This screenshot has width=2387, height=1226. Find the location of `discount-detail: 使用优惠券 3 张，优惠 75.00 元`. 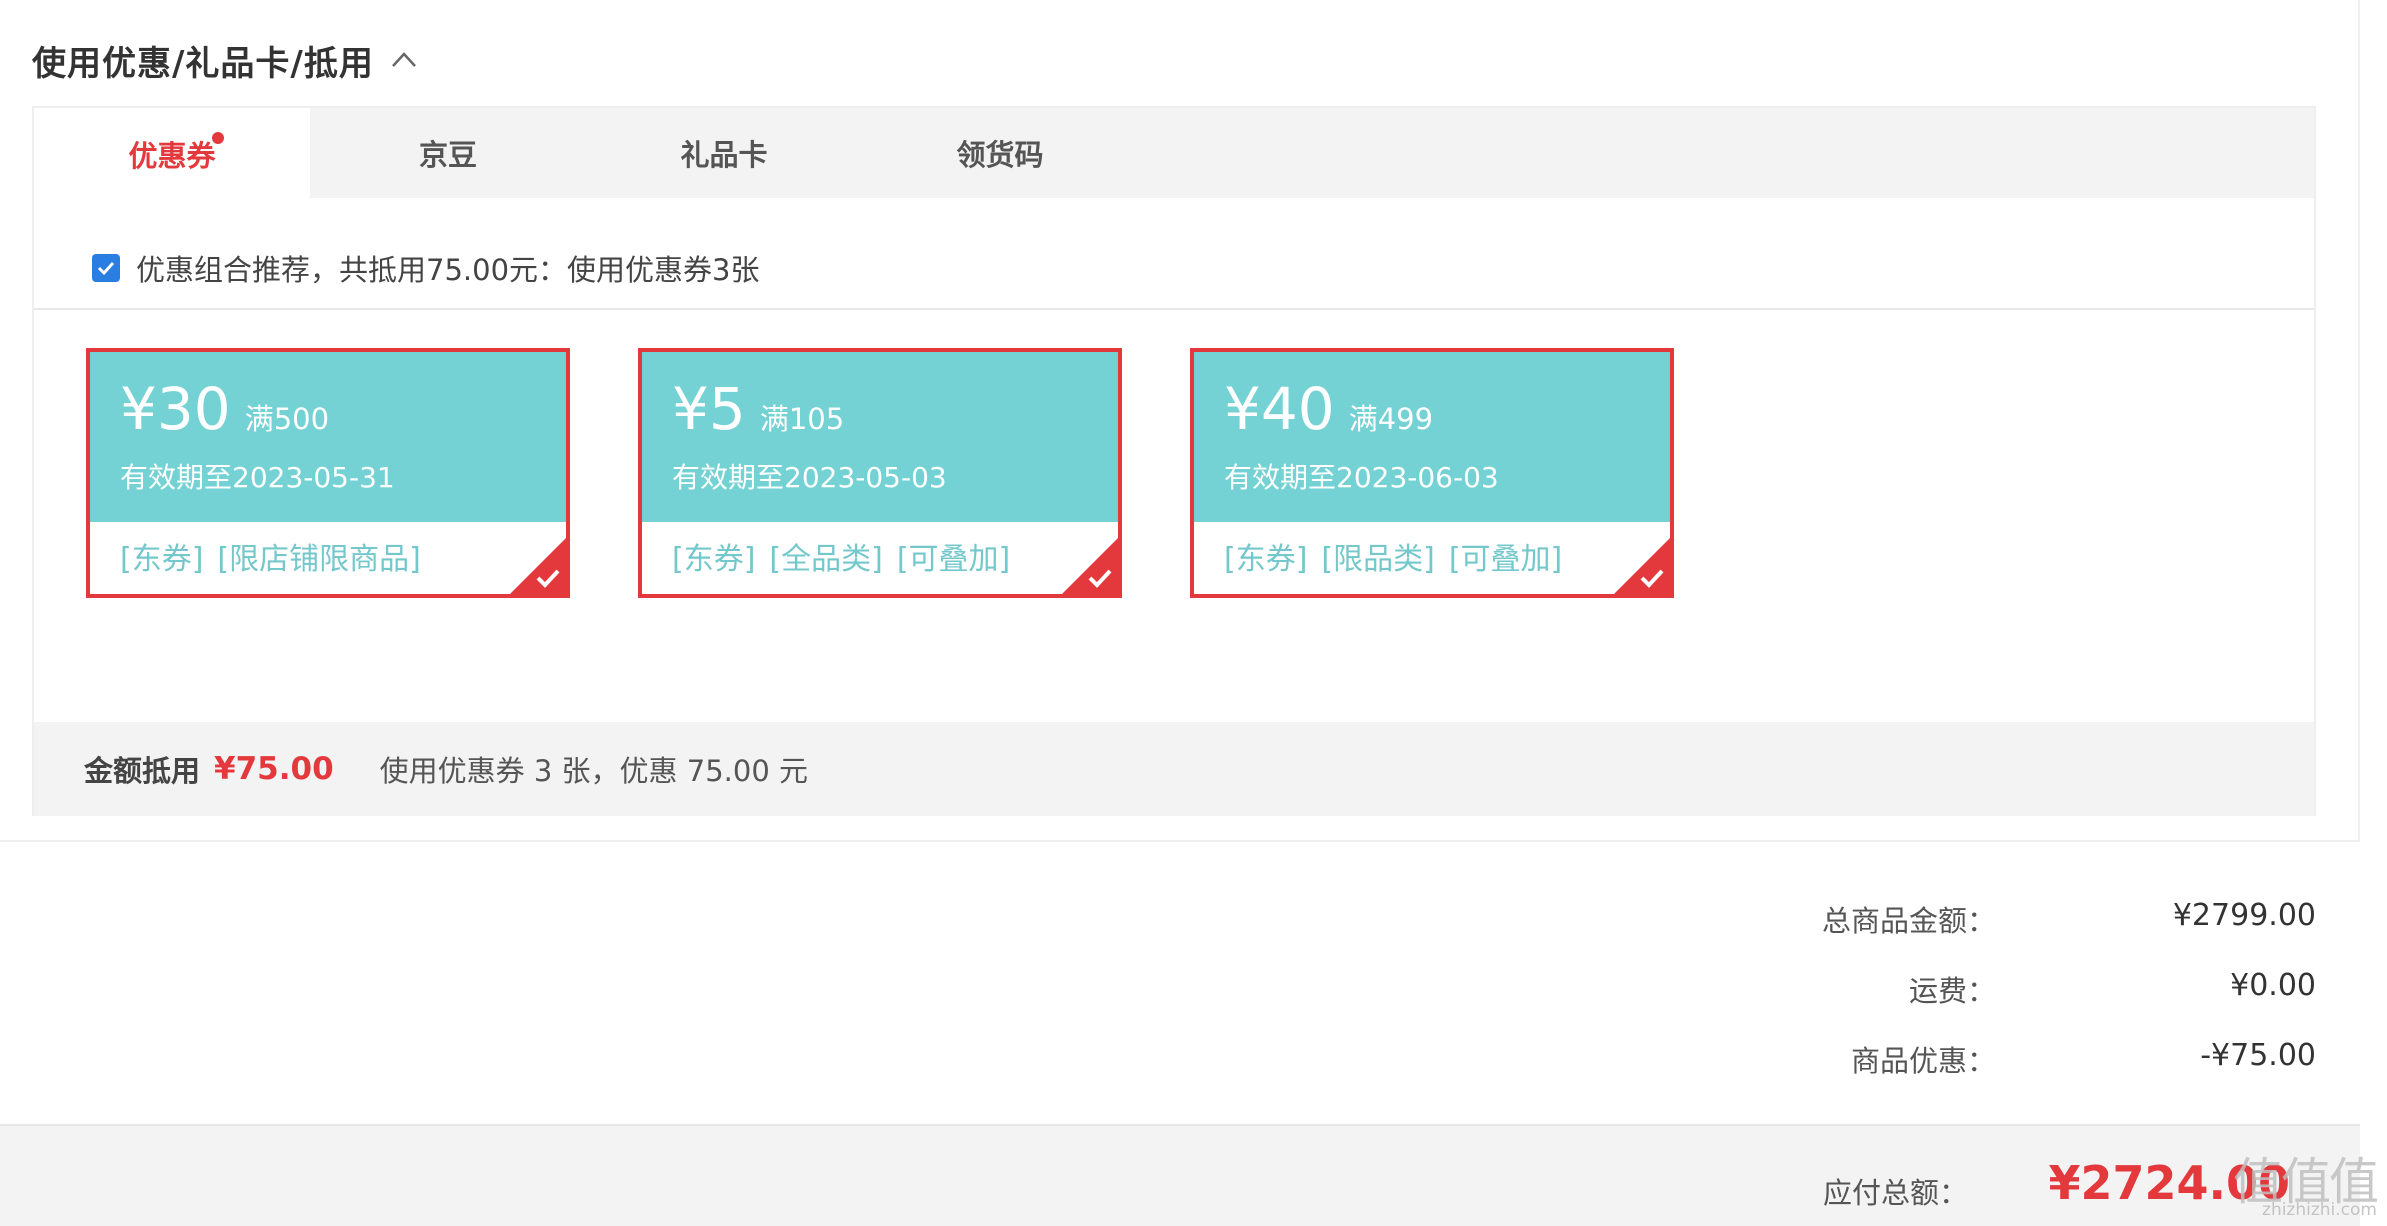

discount-detail: 使用优惠券 3 张，优惠 75.00 元 is located at coordinates (594, 771).